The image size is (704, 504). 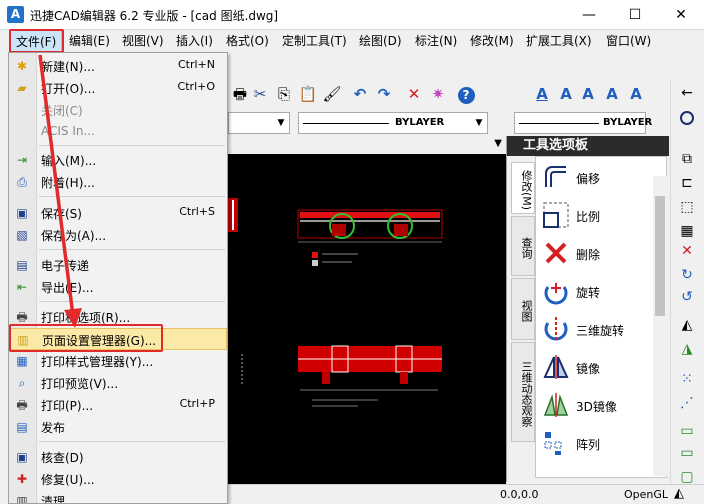 I want to click on menu-item-close: 关闭(C), so click(x=118, y=110).